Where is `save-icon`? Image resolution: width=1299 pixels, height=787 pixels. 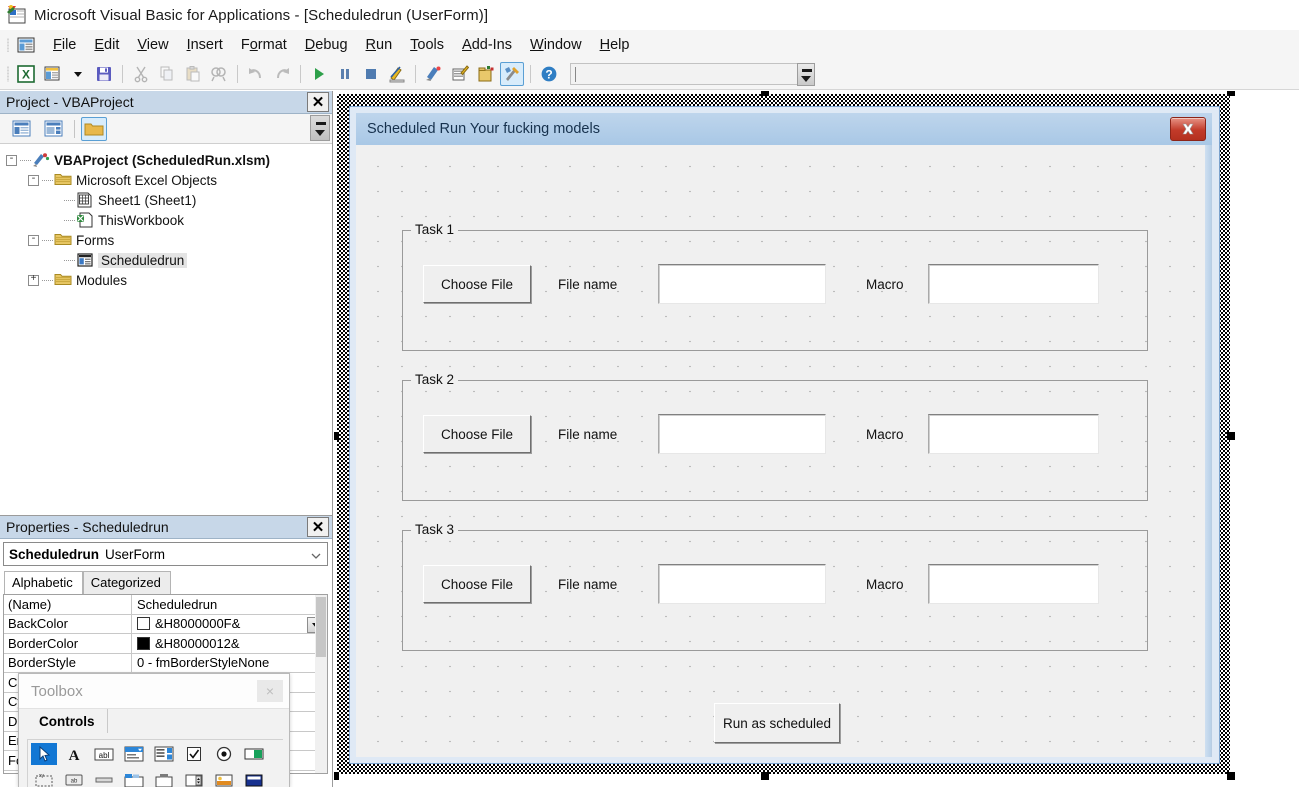
save-icon is located at coordinates (104, 74).